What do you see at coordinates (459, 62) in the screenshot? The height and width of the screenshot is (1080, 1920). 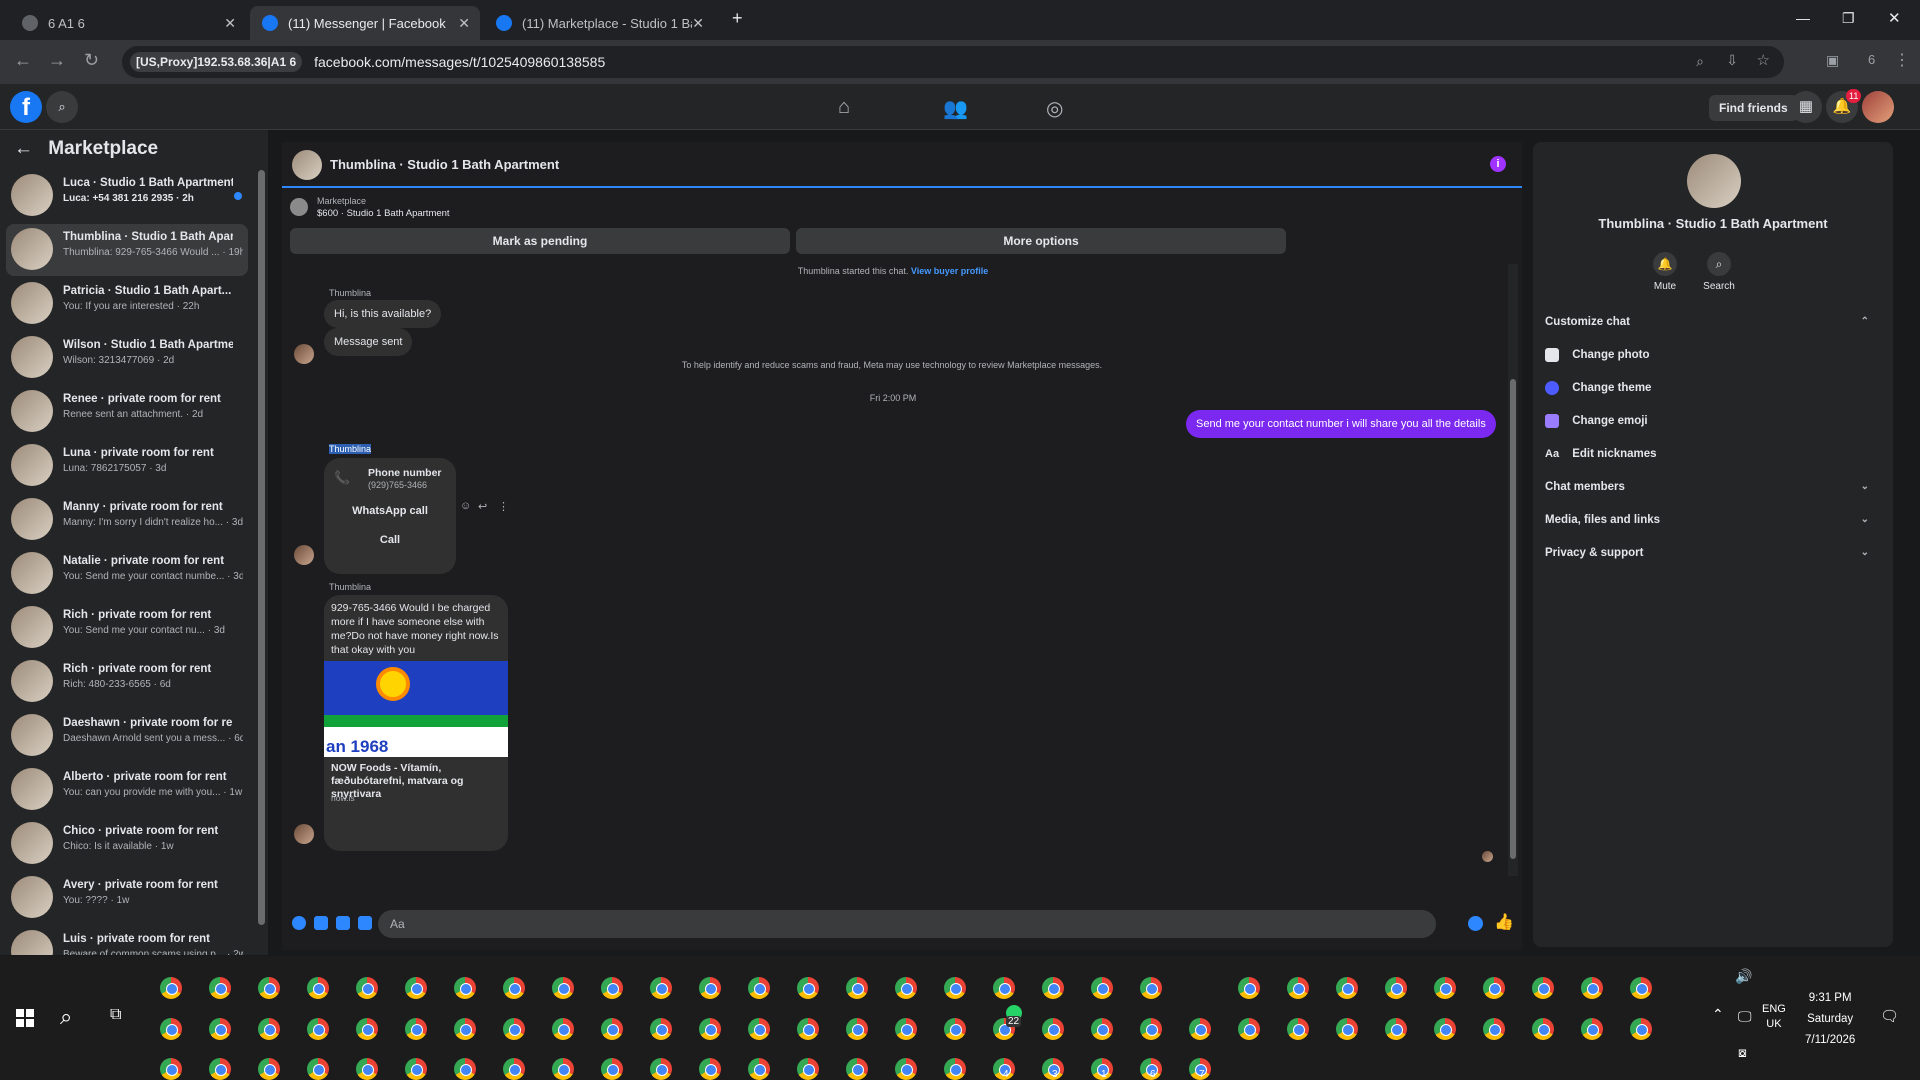 I see `url-text: facebook.com/messages/t/1025409860138585` at bounding box center [459, 62].